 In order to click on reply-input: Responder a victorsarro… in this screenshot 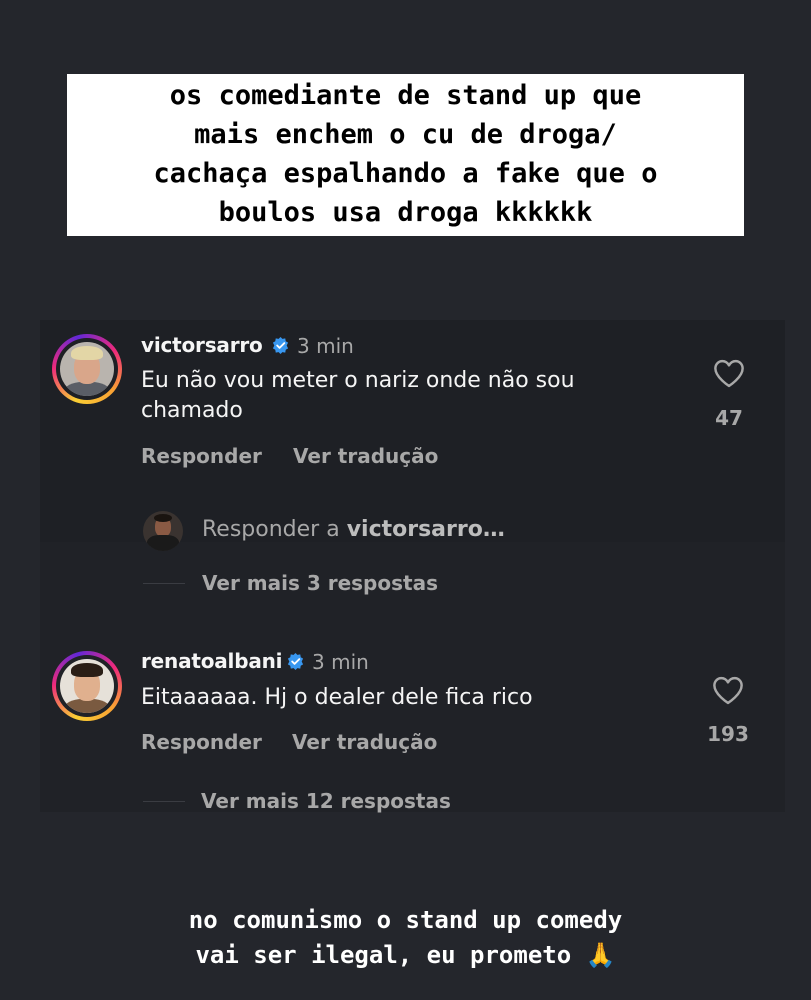, I will do `click(353, 529)`.